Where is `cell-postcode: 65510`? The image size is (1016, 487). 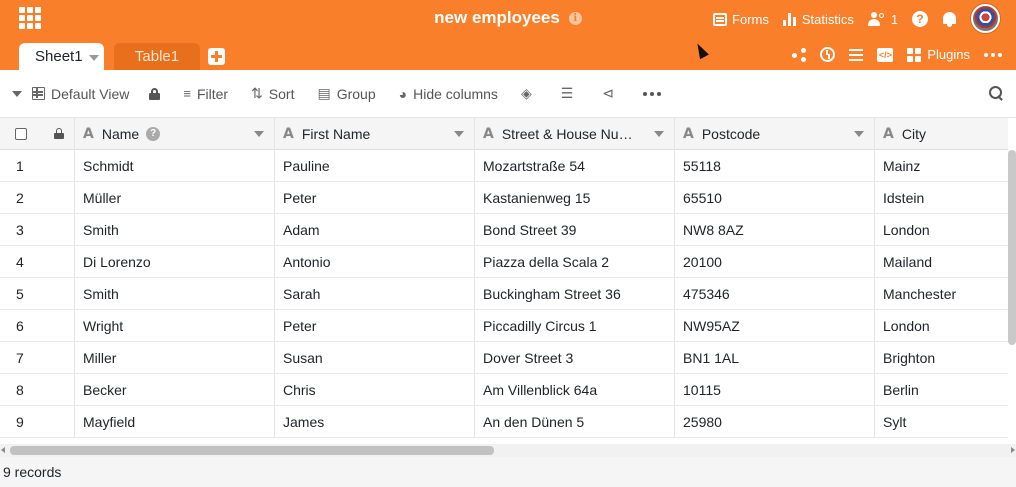 cell-postcode: 65510 is located at coordinates (775, 197).